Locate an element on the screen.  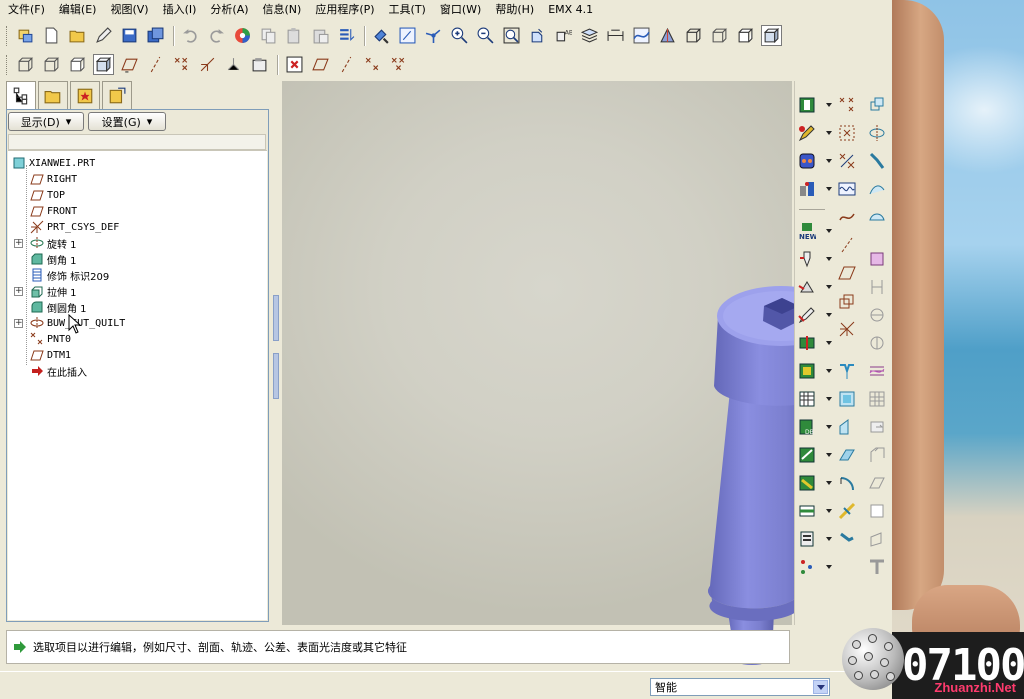
menu-tools: 工具(T) is located at coordinates (407, 9).